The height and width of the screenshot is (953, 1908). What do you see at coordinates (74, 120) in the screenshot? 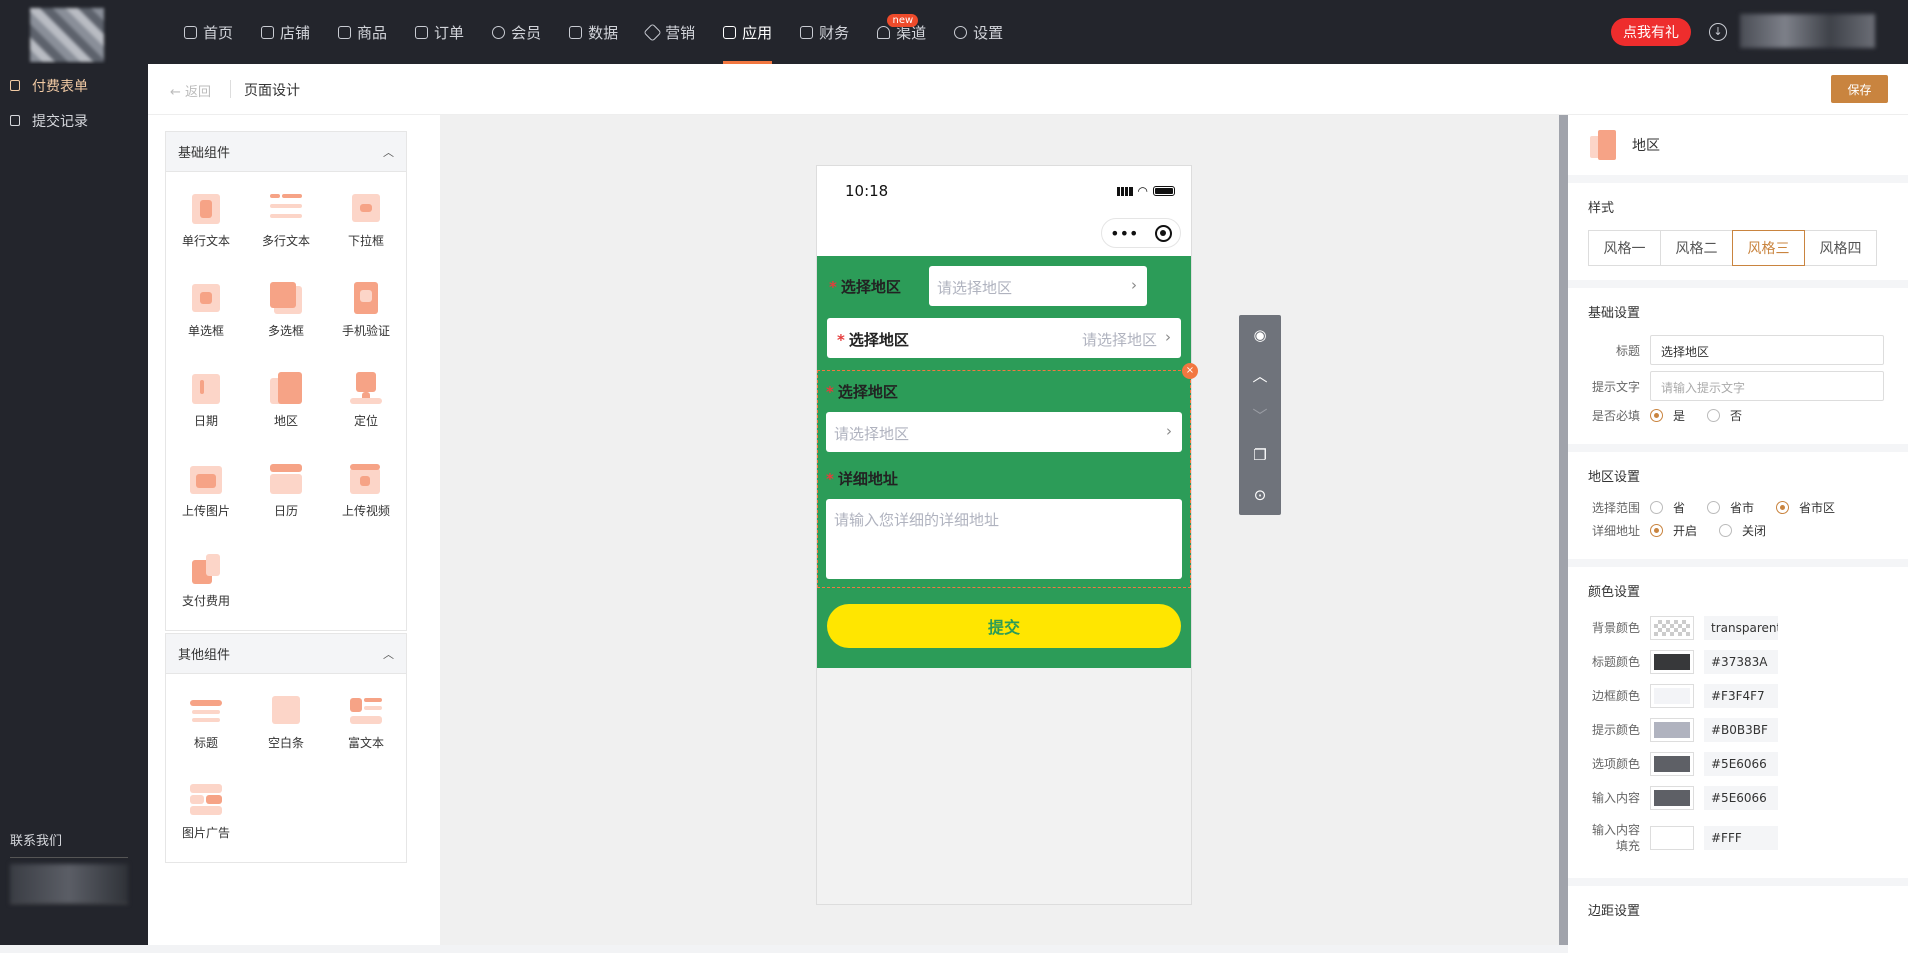
I see `sidebar-item-records: 提交记录` at bounding box center [74, 120].